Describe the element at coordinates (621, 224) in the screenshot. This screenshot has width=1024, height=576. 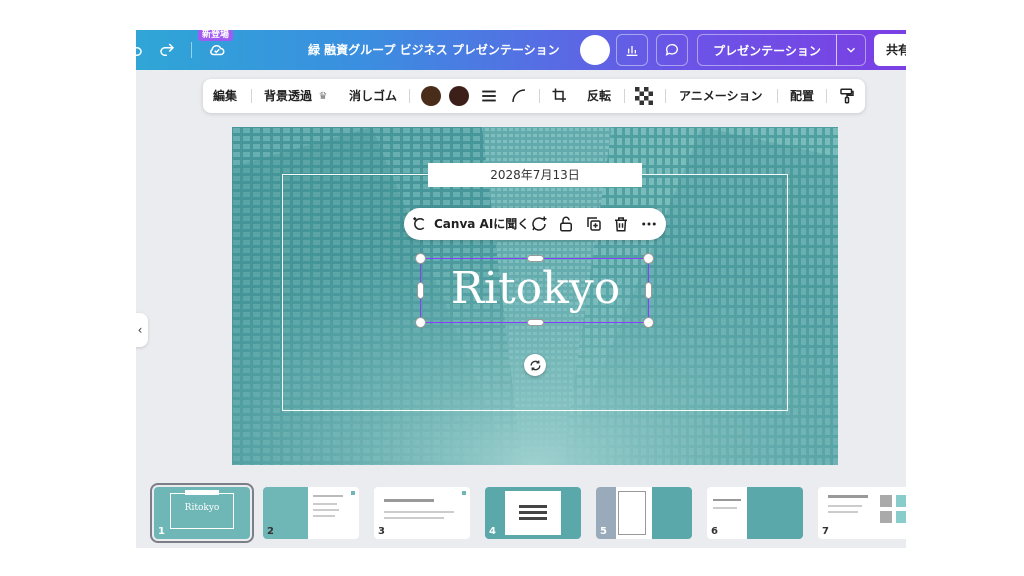
I see `trash-icon` at that location.